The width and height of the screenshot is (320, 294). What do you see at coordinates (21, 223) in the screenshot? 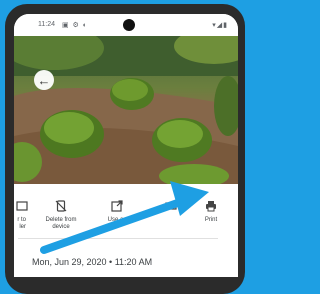
I see `action-archive-label: r to ler` at bounding box center [21, 223].